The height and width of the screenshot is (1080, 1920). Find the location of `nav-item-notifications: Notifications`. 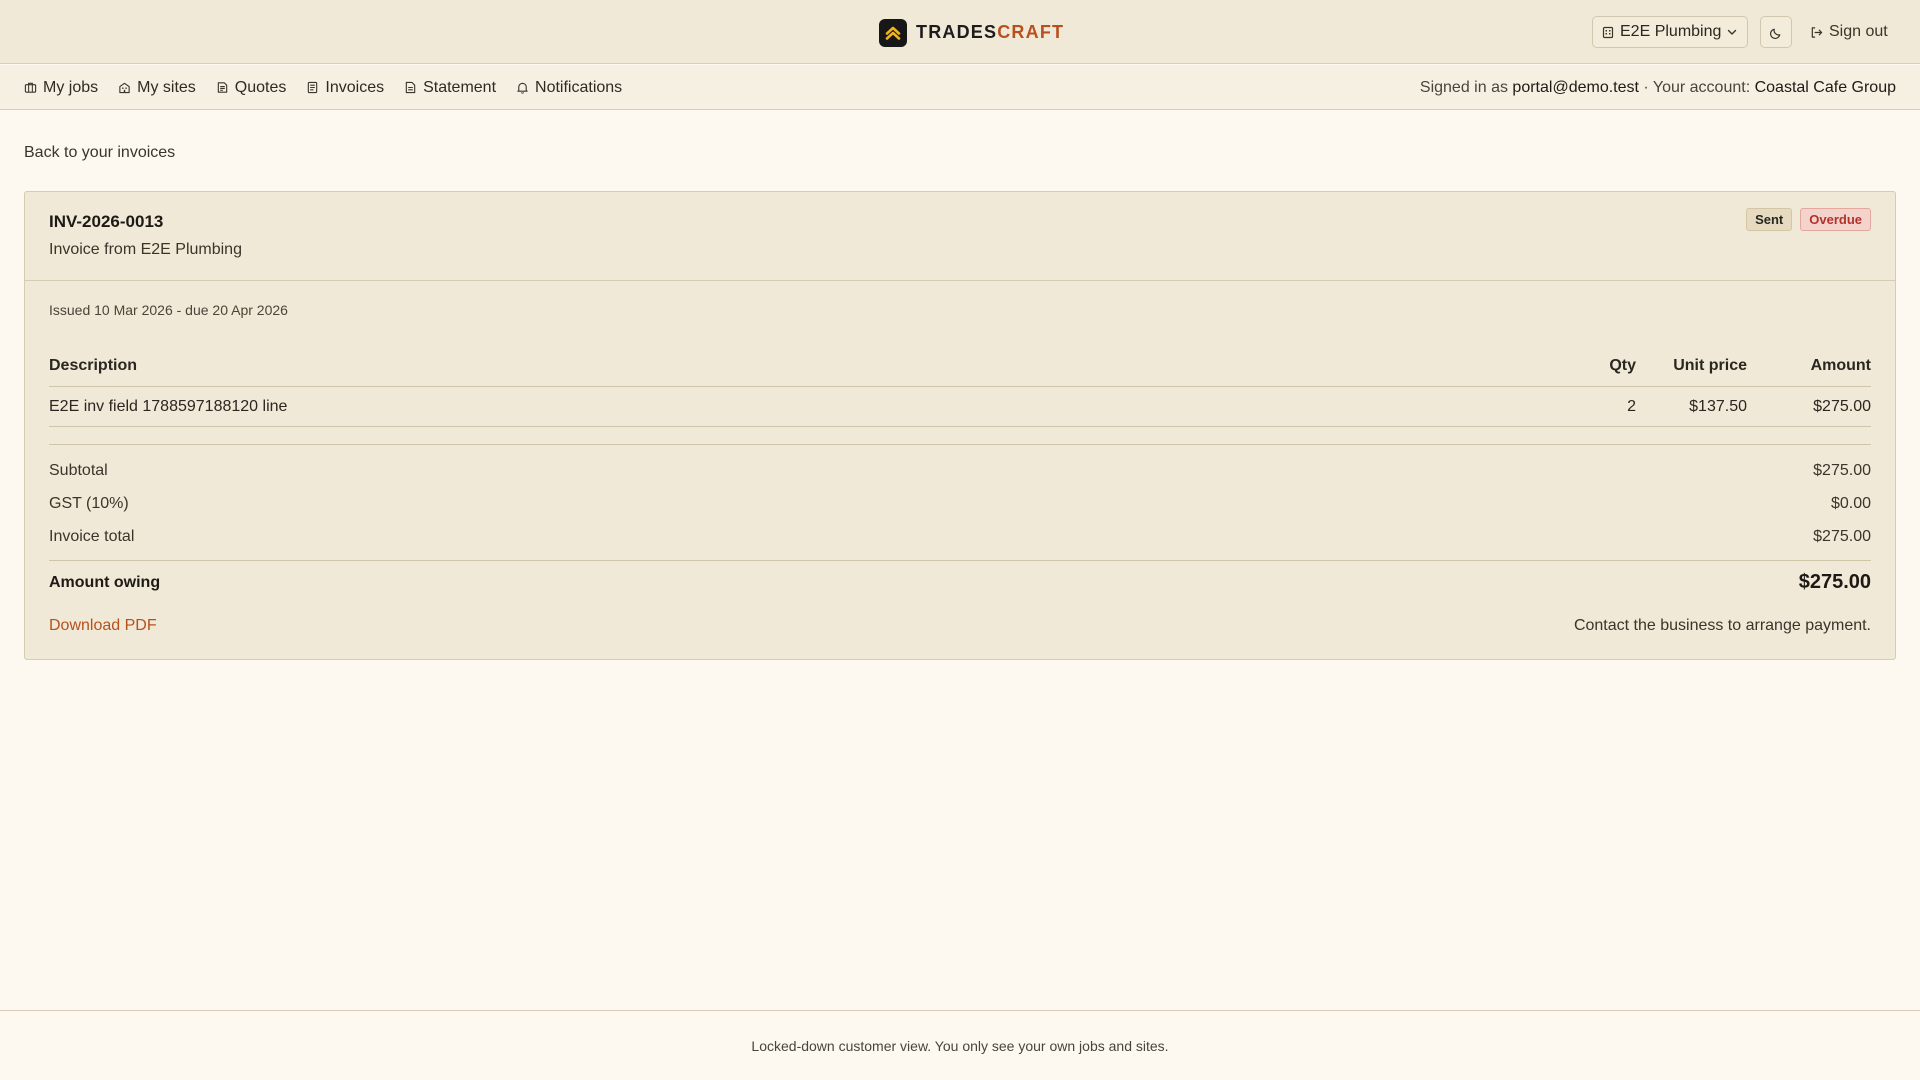

nav-item-notifications: Notifications is located at coordinates (569, 88).